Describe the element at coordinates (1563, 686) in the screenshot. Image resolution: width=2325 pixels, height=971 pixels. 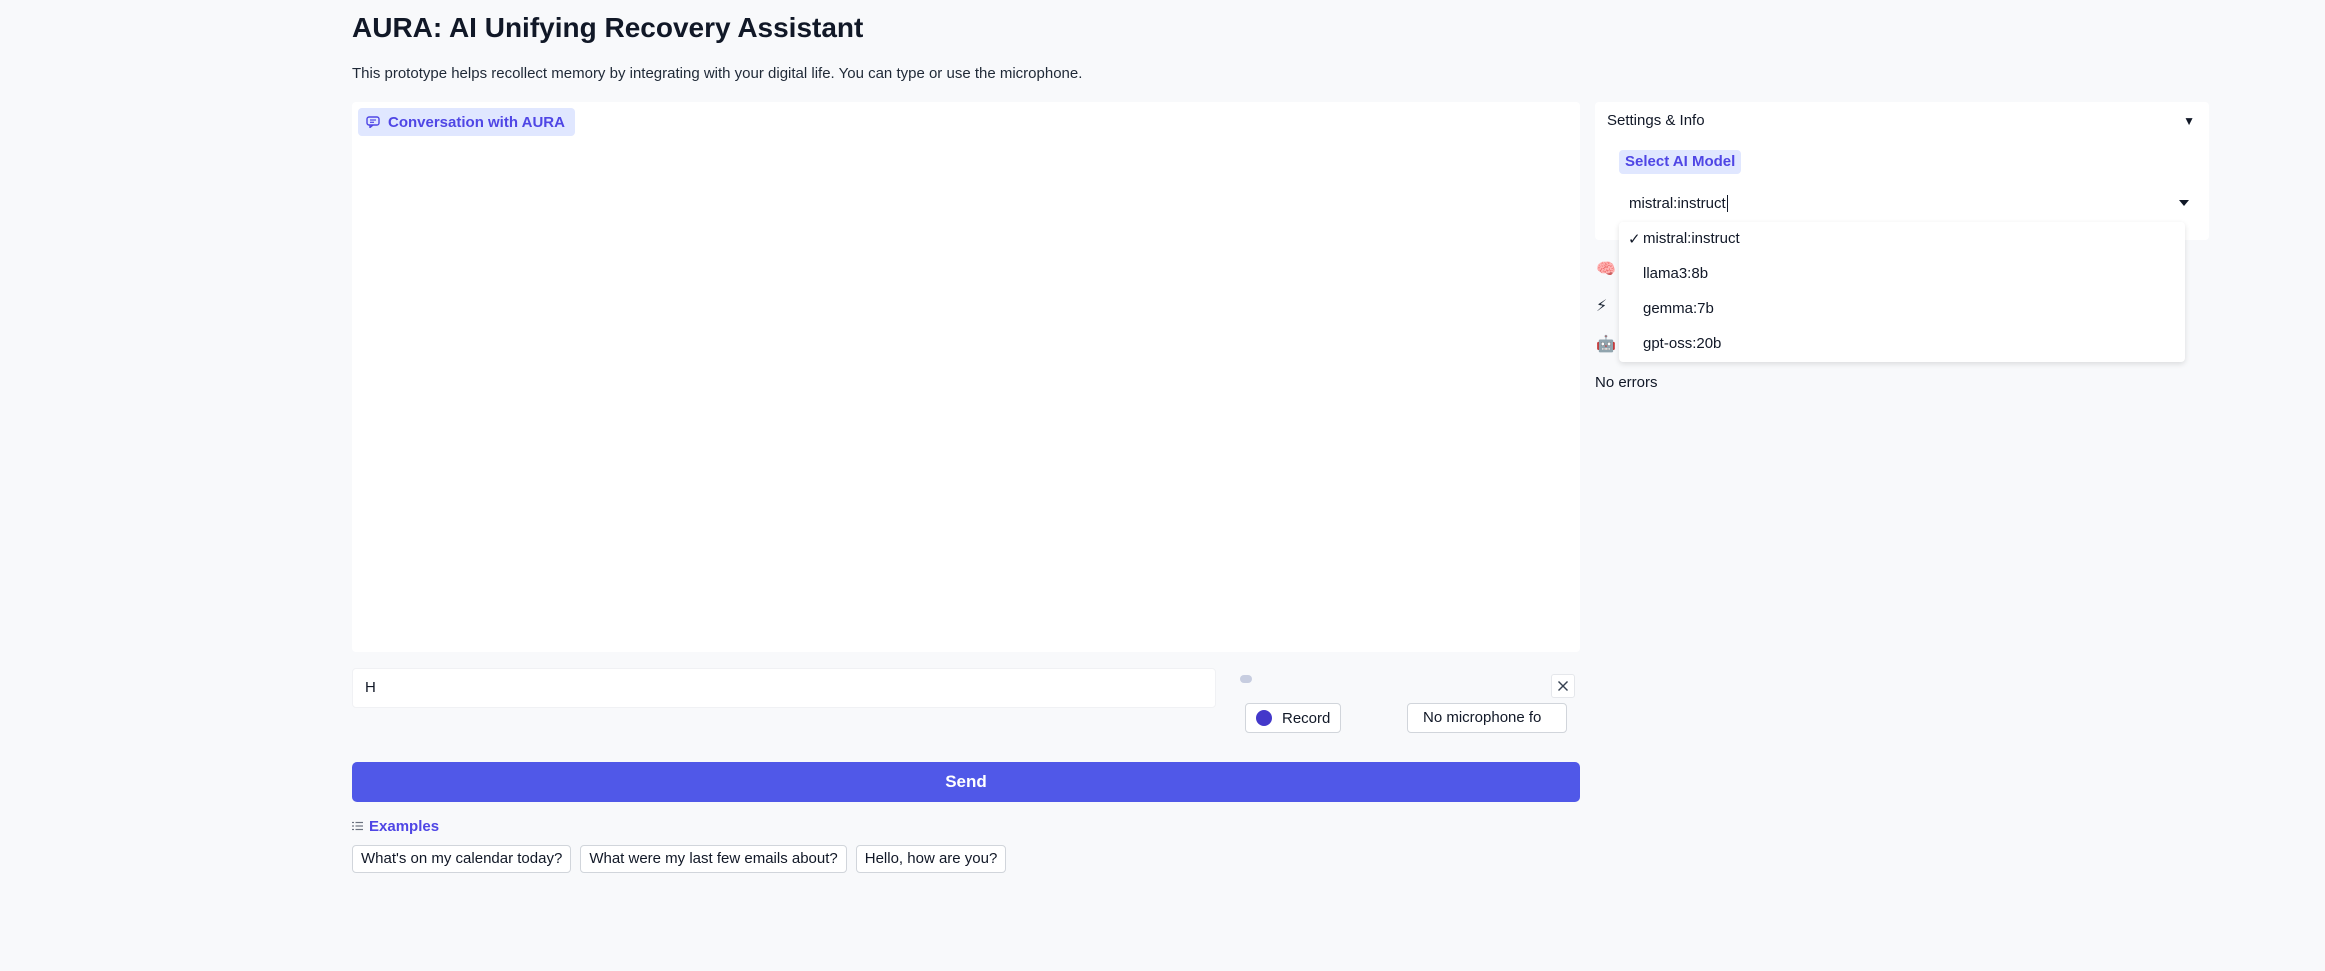
I see `close-icon` at that location.